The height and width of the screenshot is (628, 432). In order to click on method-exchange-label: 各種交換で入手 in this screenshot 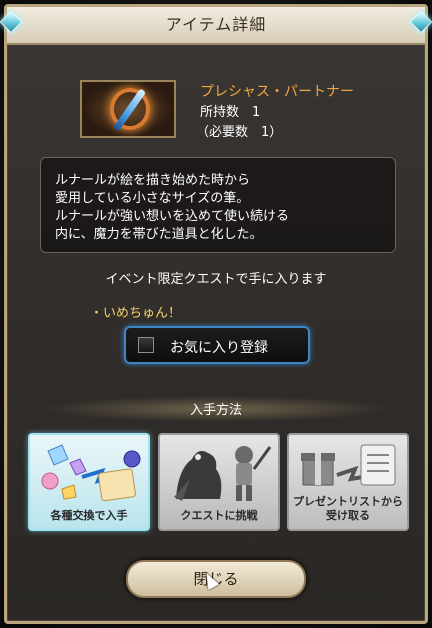, I will do `click(89, 515)`.